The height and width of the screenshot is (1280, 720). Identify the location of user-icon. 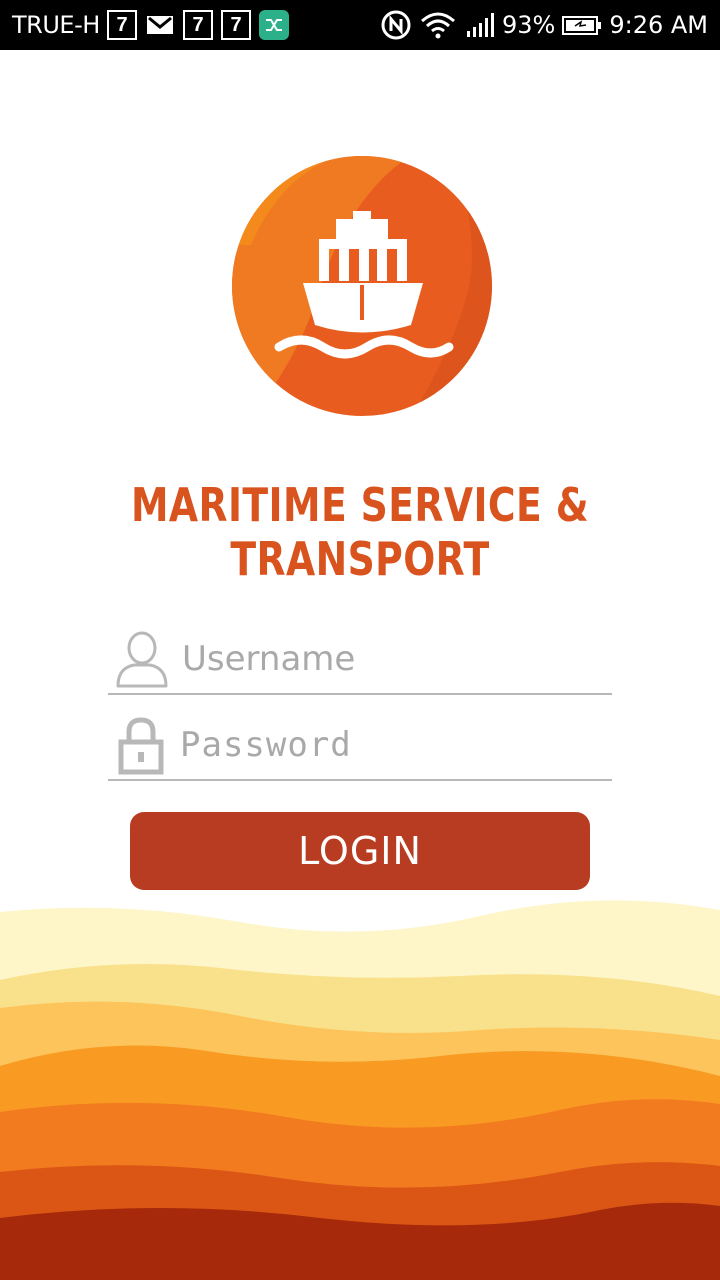
(142, 659).